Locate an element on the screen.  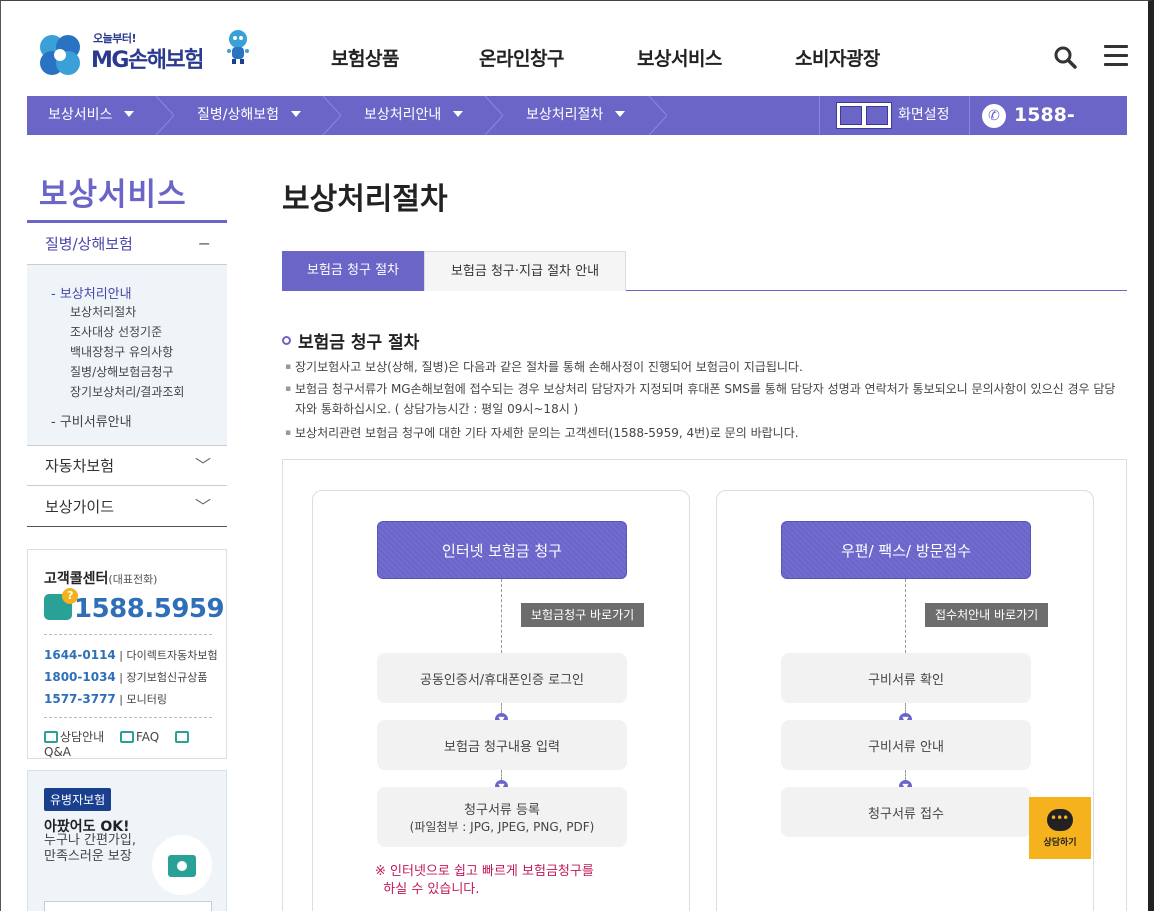
promo-text-line: 누구나 간편가입, is located at coordinates (90, 840).